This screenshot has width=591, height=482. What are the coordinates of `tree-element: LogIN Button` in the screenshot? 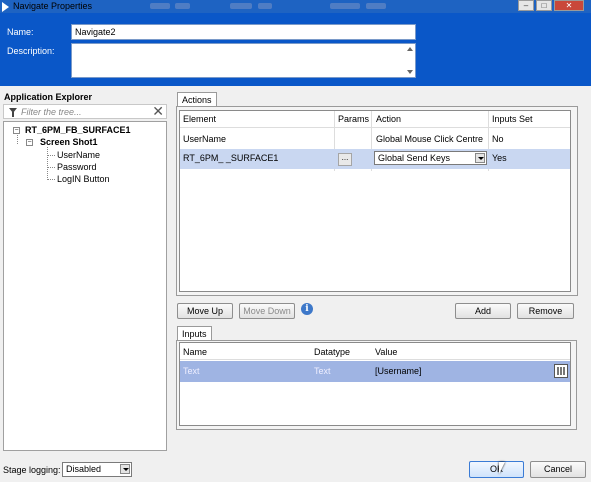 It's located at (83, 179).